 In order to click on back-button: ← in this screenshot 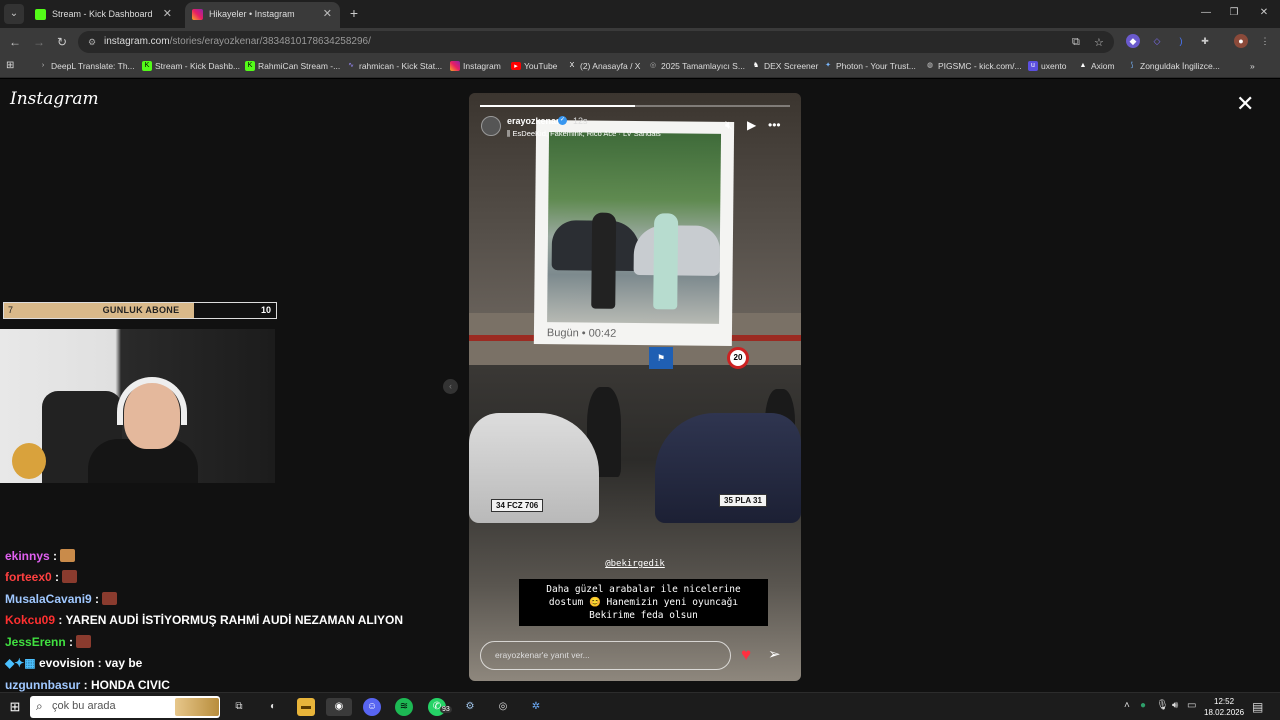, I will do `click(15, 42)`.